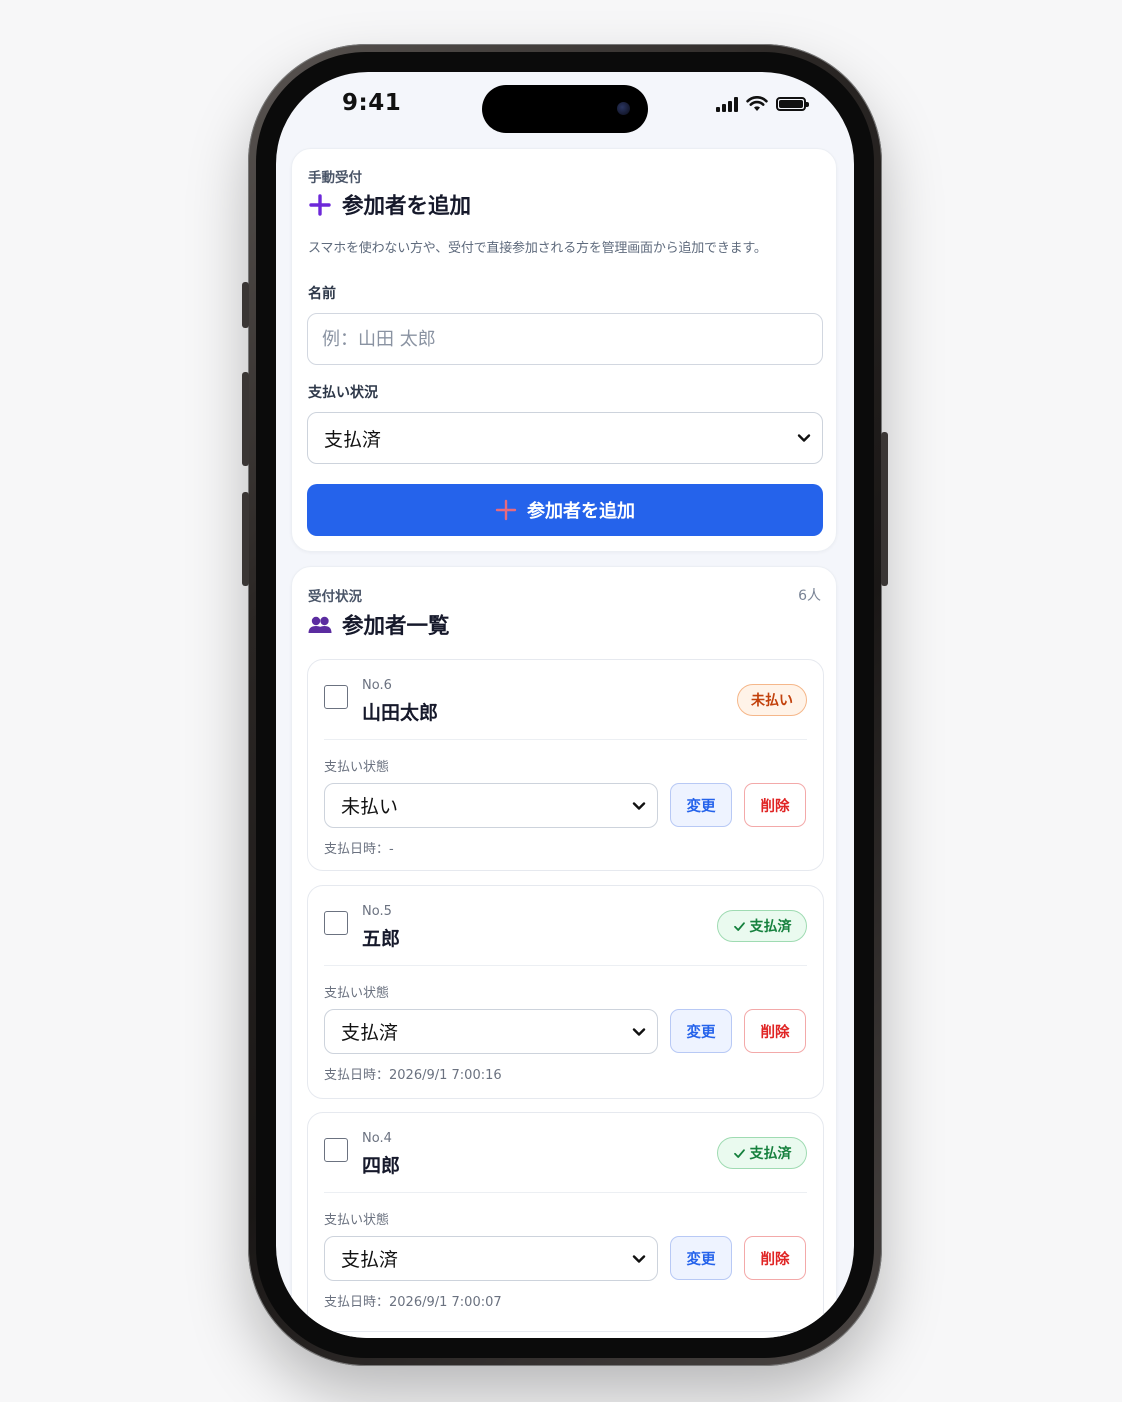 The width and height of the screenshot is (1122, 1402). I want to click on participant-name: 山田太郎, so click(400, 713).